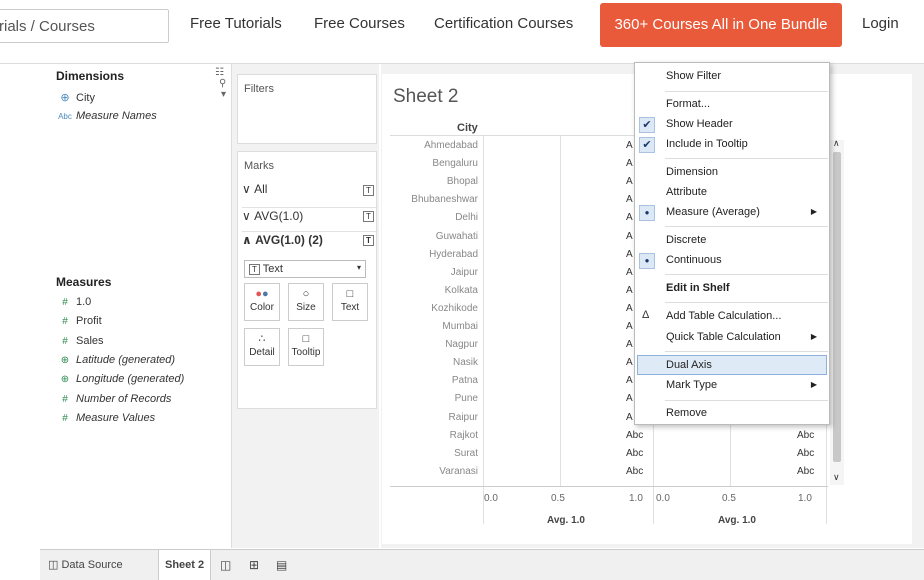 The width and height of the screenshot is (924, 580). What do you see at coordinates (432, 272) in the screenshot?
I see `city-row-header: Jaipur` at bounding box center [432, 272].